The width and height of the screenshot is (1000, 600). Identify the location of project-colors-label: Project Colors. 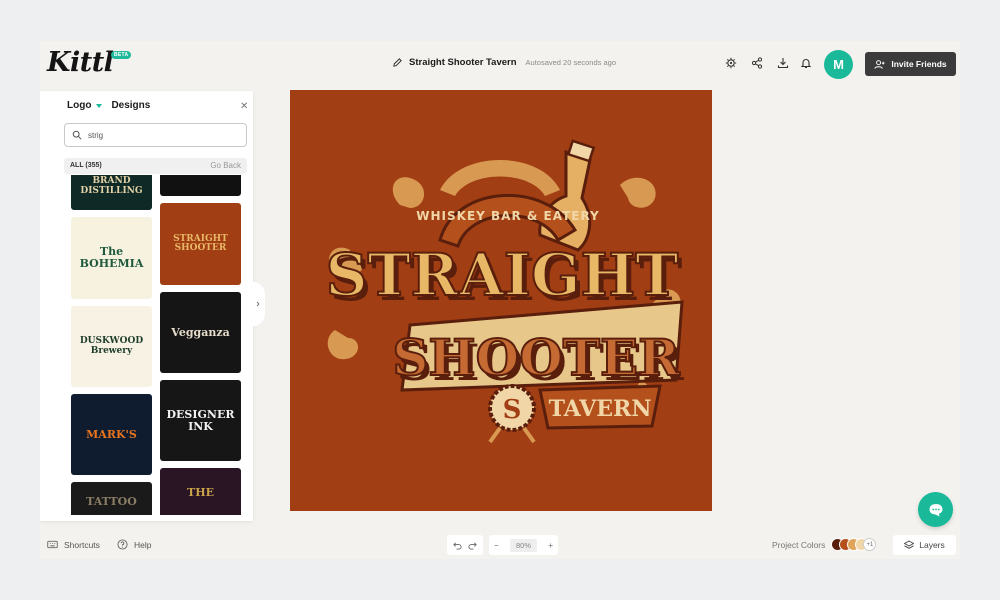
(799, 544).